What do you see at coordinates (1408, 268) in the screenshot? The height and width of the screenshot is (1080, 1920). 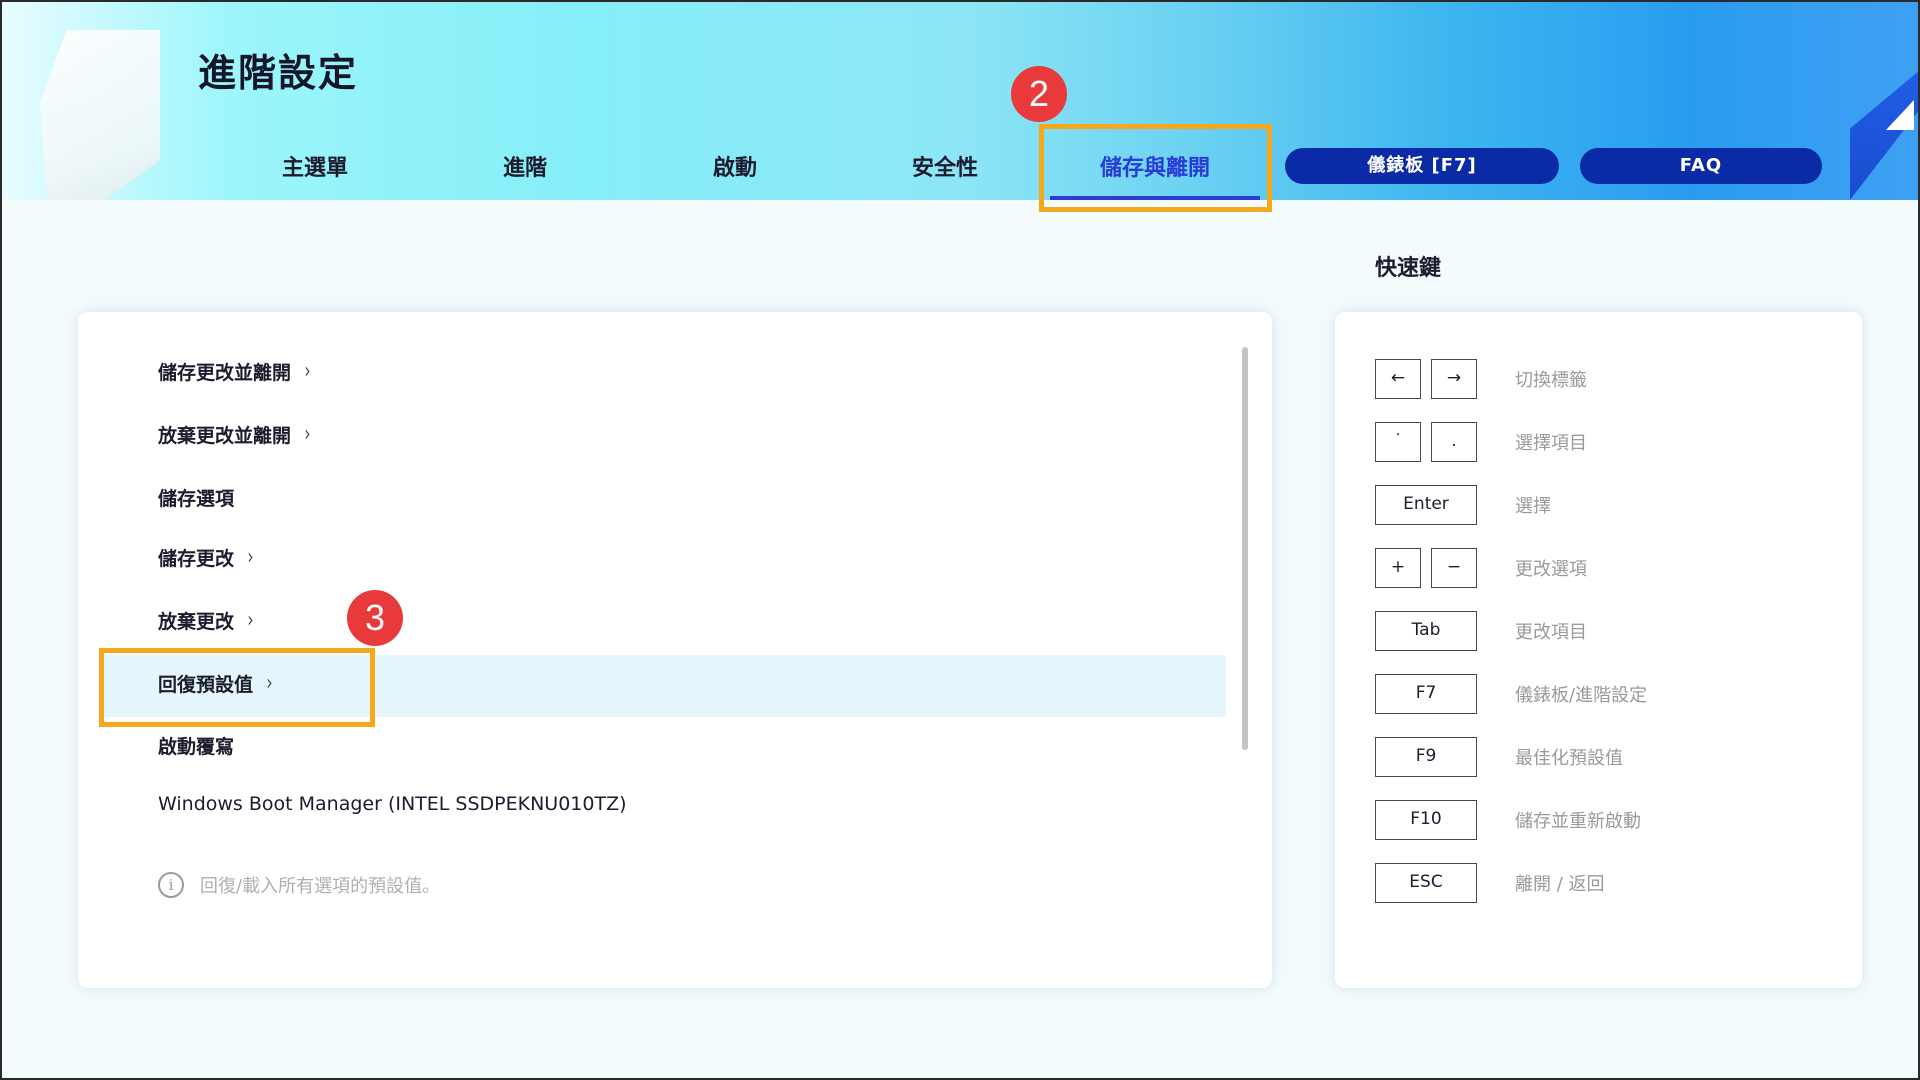 I see `hotkeys-title: 快速鍵` at bounding box center [1408, 268].